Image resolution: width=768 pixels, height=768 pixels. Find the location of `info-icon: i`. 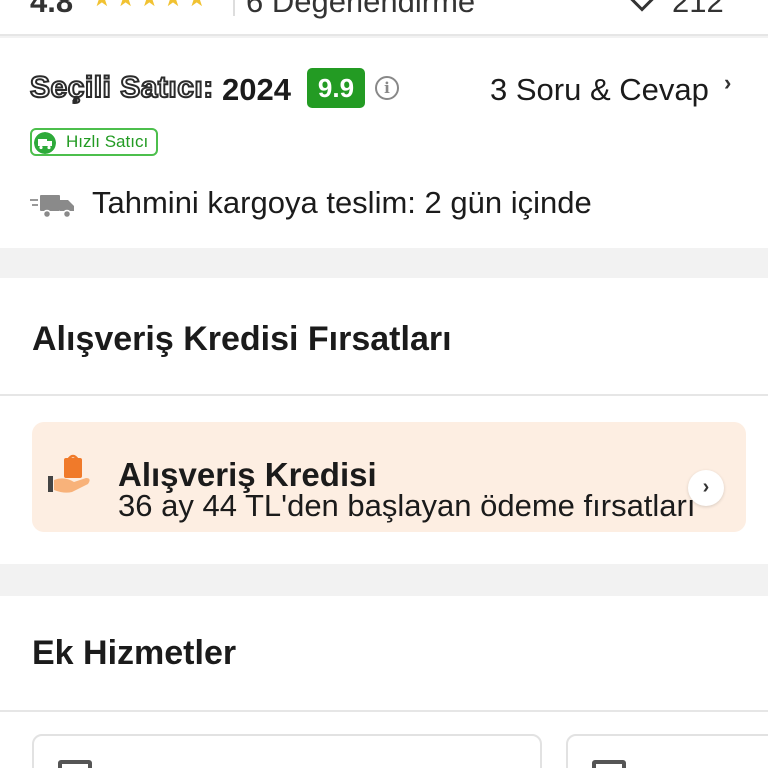

info-icon: i is located at coordinates (387, 88).